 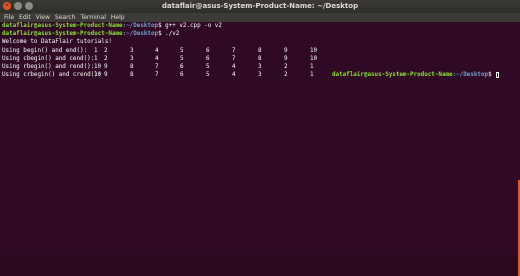 What do you see at coordinates (498, 74) in the screenshot?
I see `cursor` at bounding box center [498, 74].